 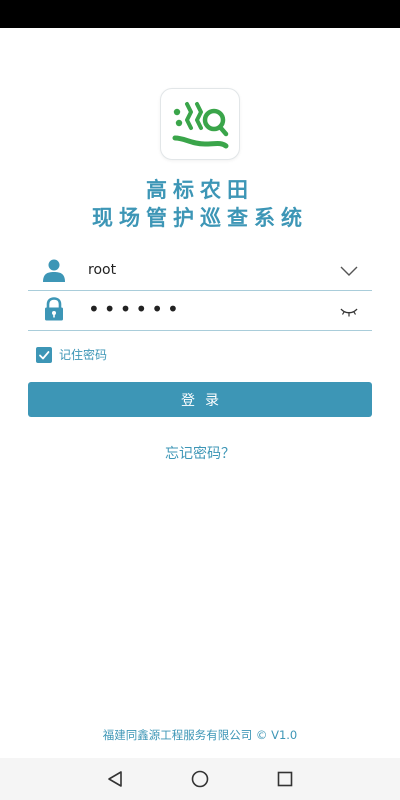 I want to click on chevron-down-icon, so click(x=349, y=271).